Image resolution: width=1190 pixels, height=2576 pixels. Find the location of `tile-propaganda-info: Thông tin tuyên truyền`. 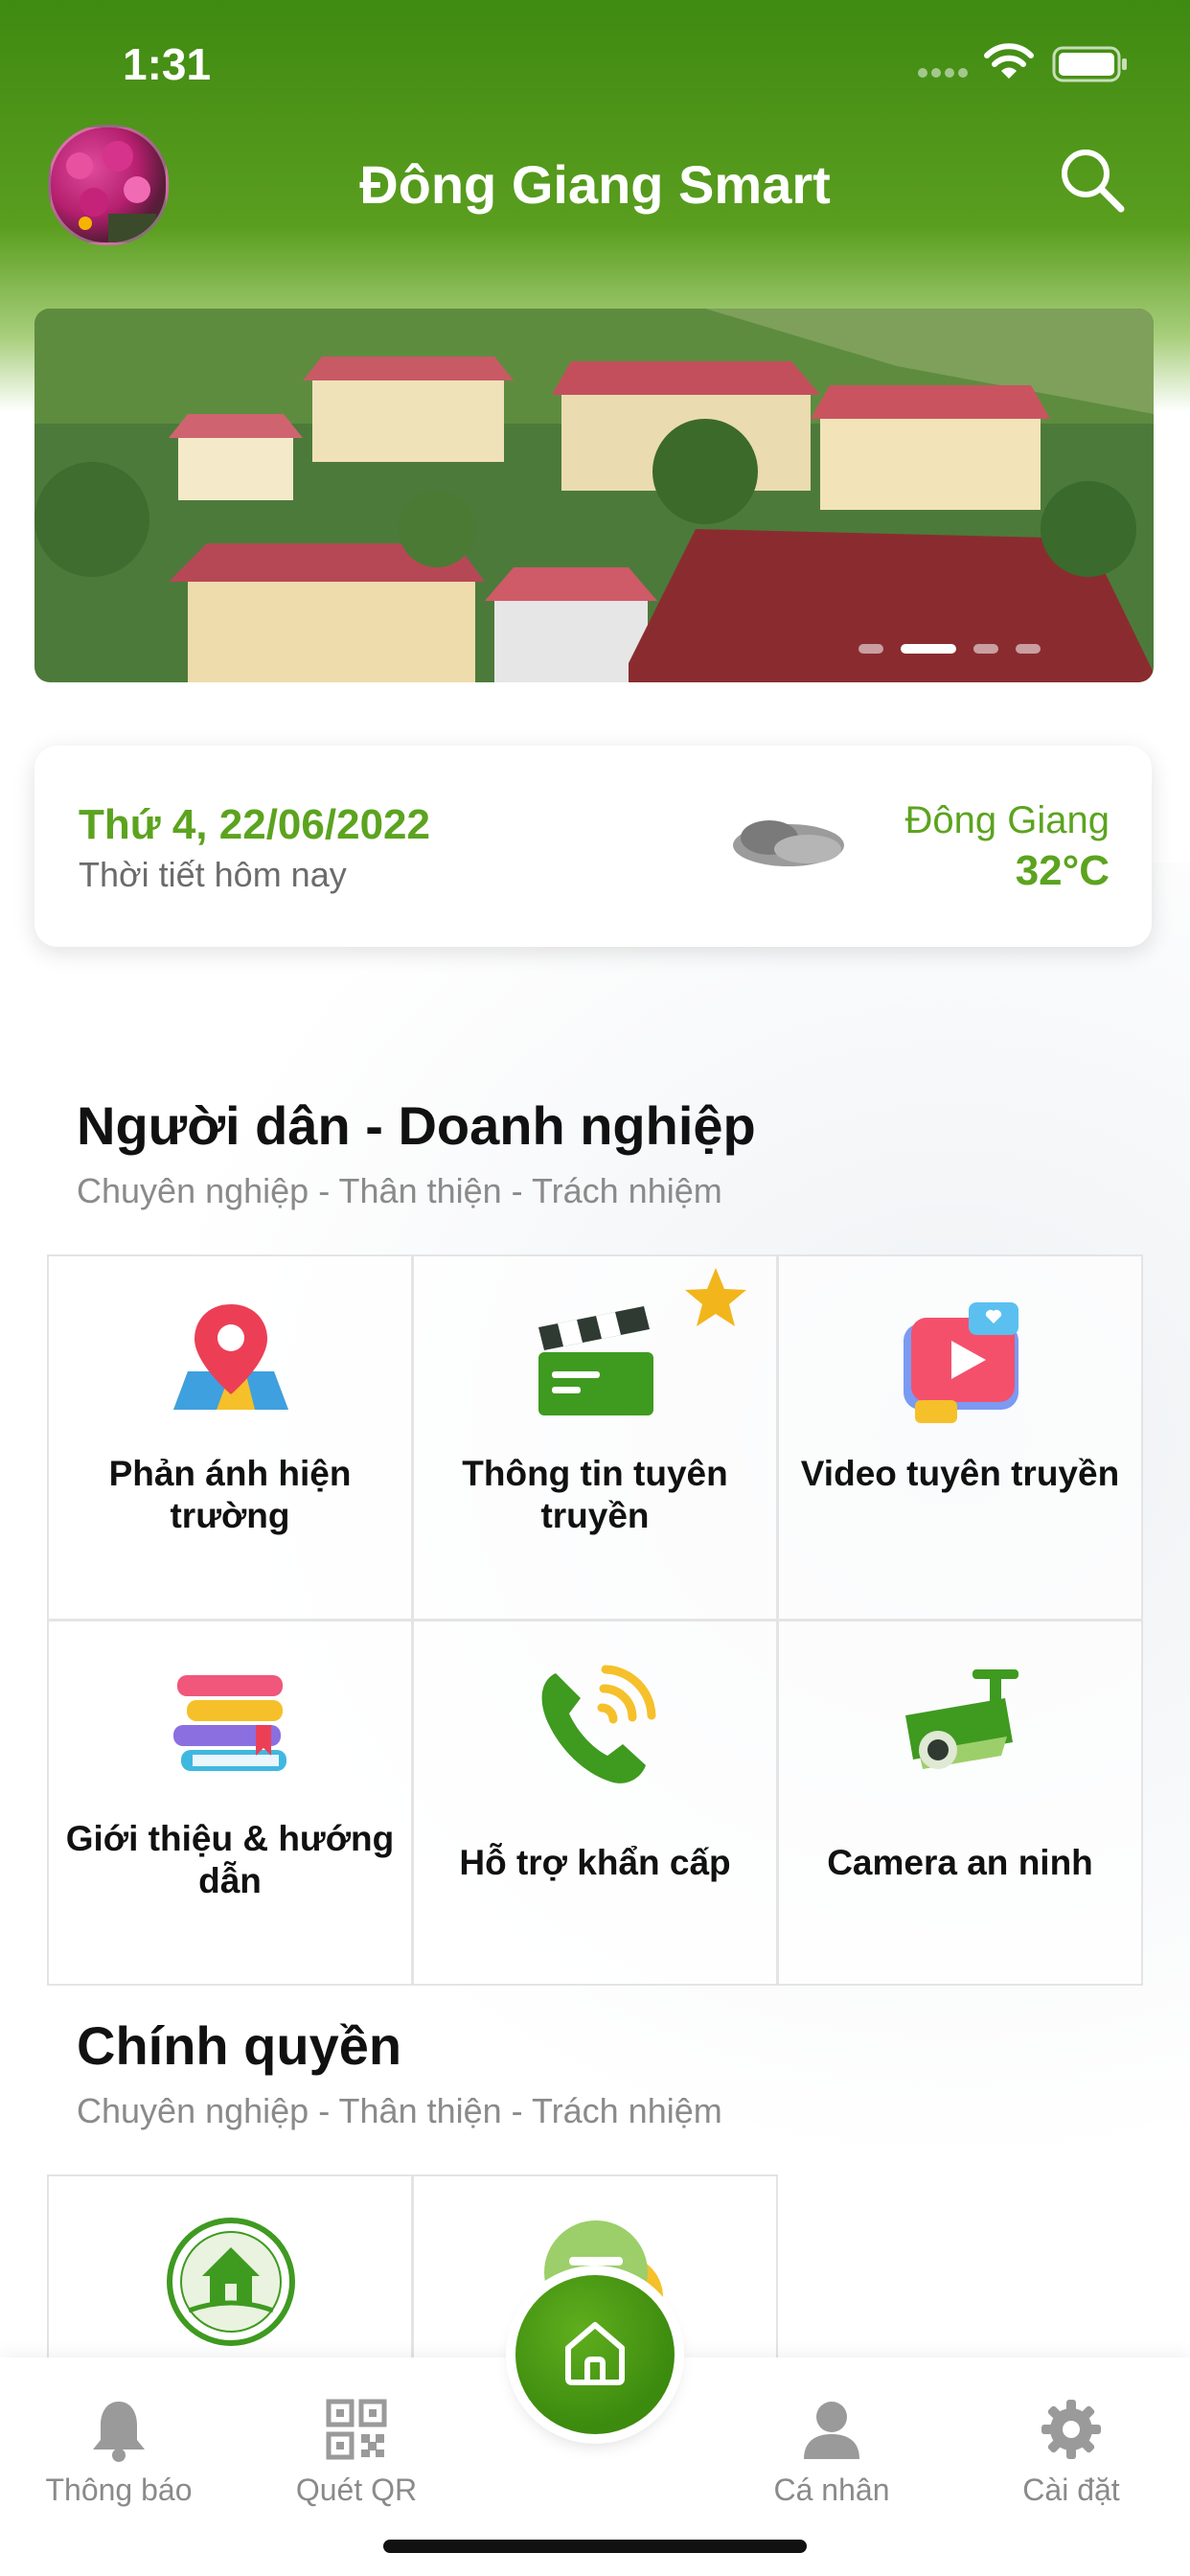

tile-propaganda-info: Thông tin tuyên truyền is located at coordinates (595, 1437).